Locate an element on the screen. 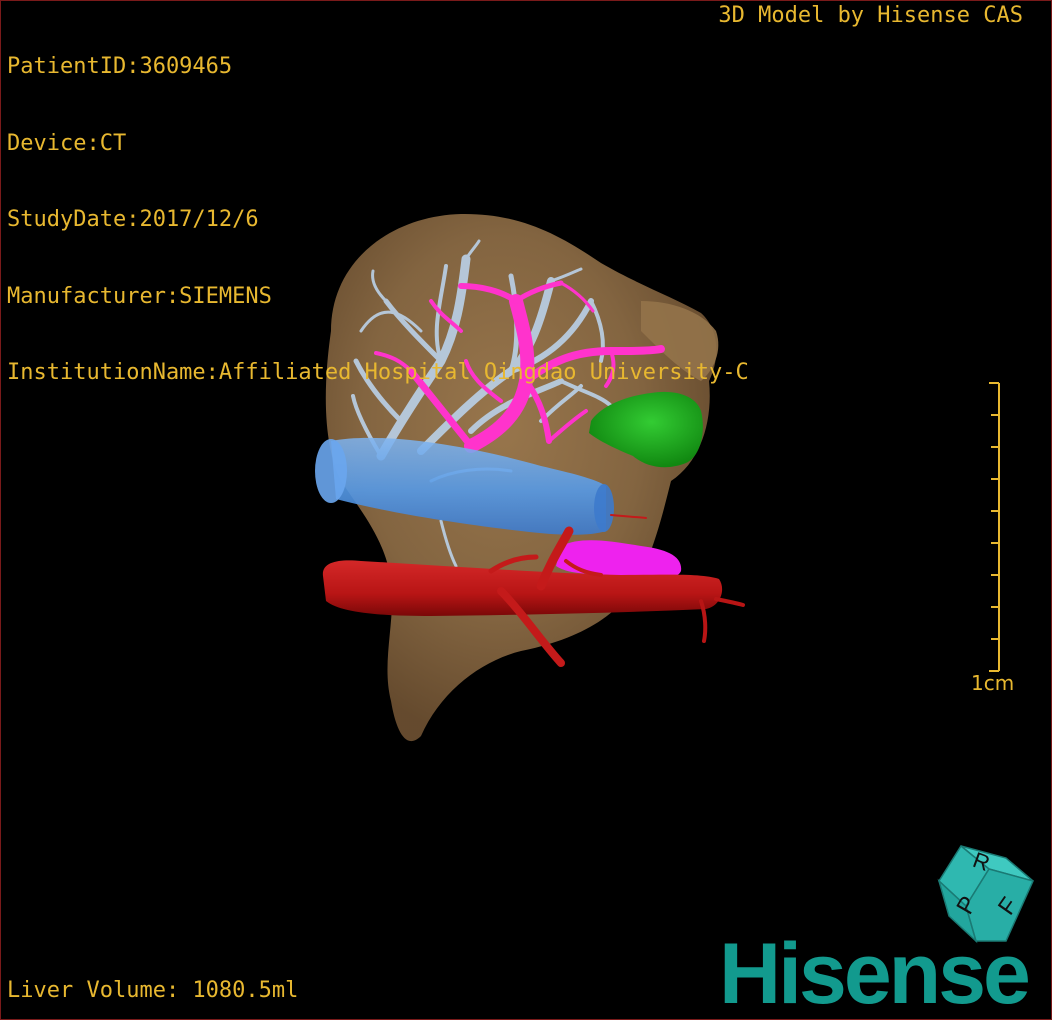 Image resolution: width=1052 pixels, height=1020 pixels. scale-bar-label: 1cm is located at coordinates (993, 683).